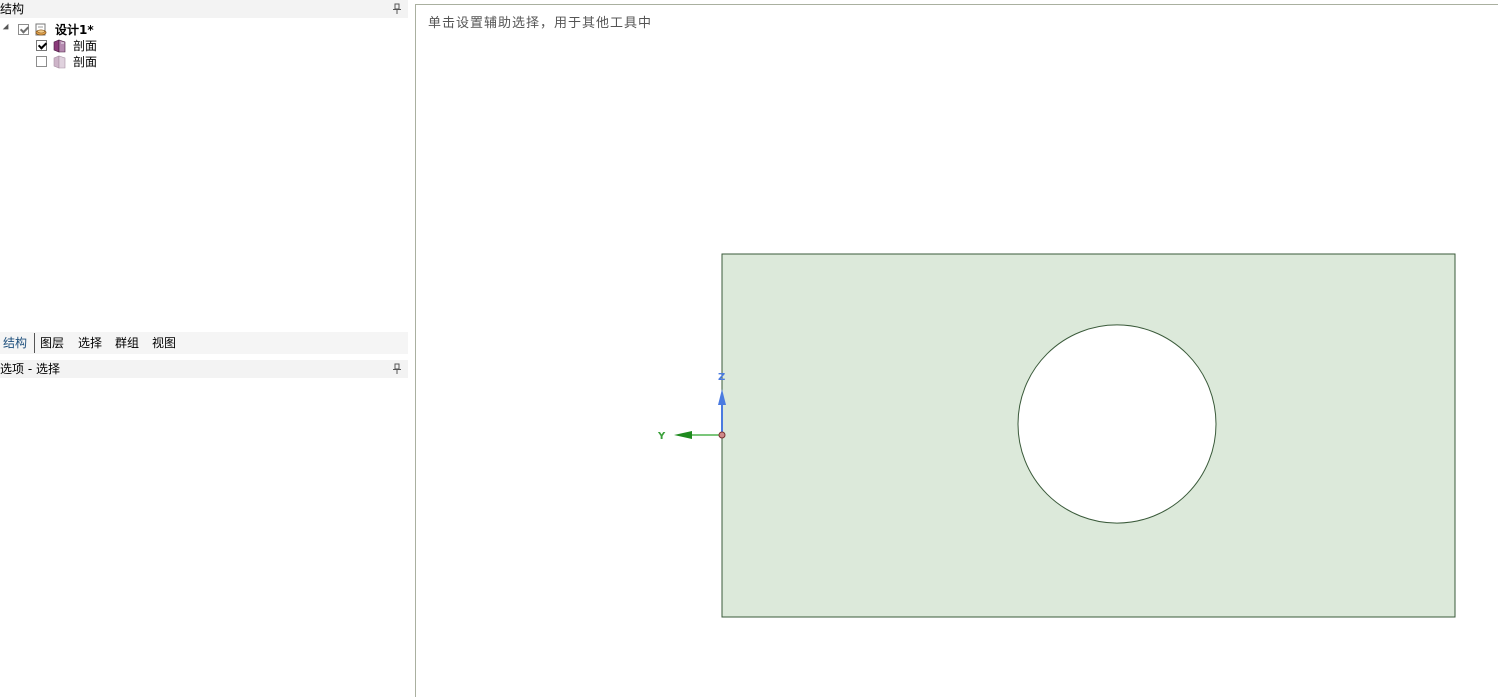 Image resolution: width=1498 pixels, height=697 pixels. Describe the element at coordinates (683, 435) in the screenshot. I see `y-axis-arrow` at that location.